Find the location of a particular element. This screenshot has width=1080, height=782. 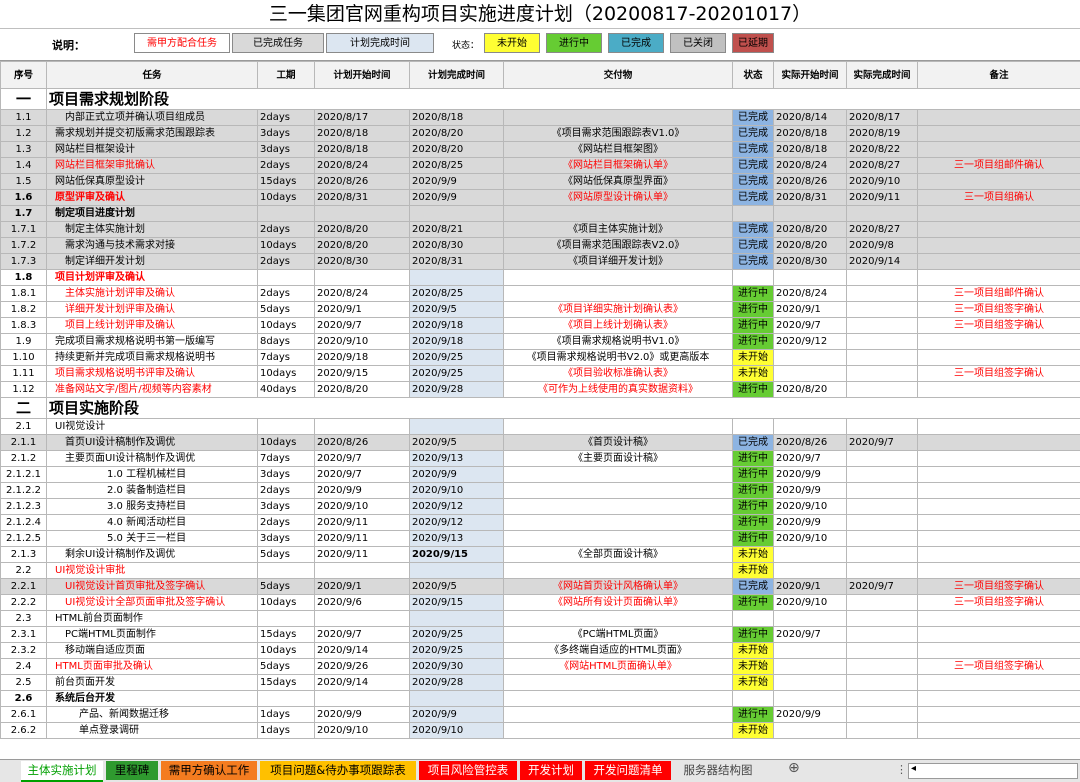

cell-task: 网站栏目框架审批确认 is located at coordinates (152, 166).